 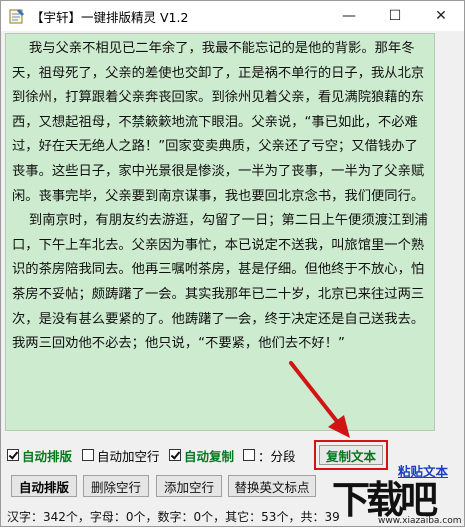 I want to click on auto-format-button: 自动排版, so click(x=44, y=486).